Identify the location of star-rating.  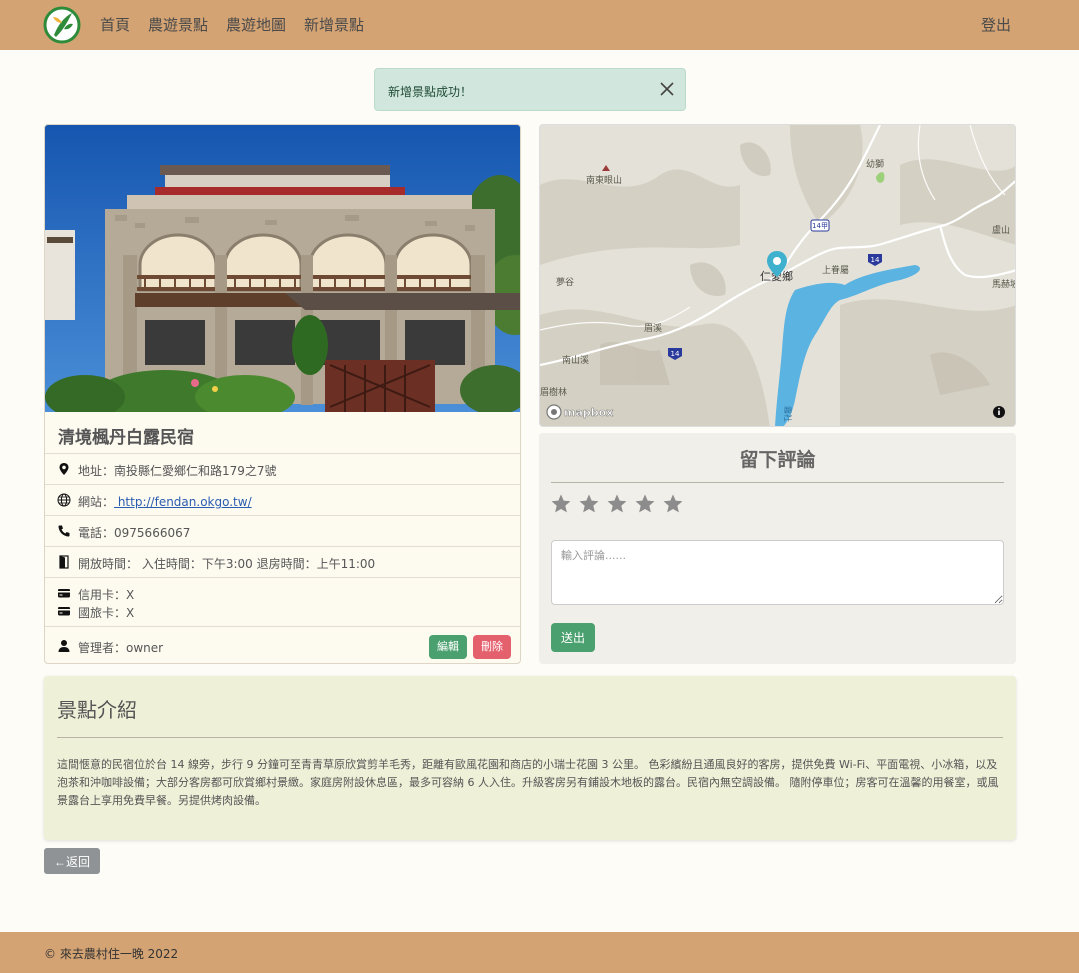
(617, 506).